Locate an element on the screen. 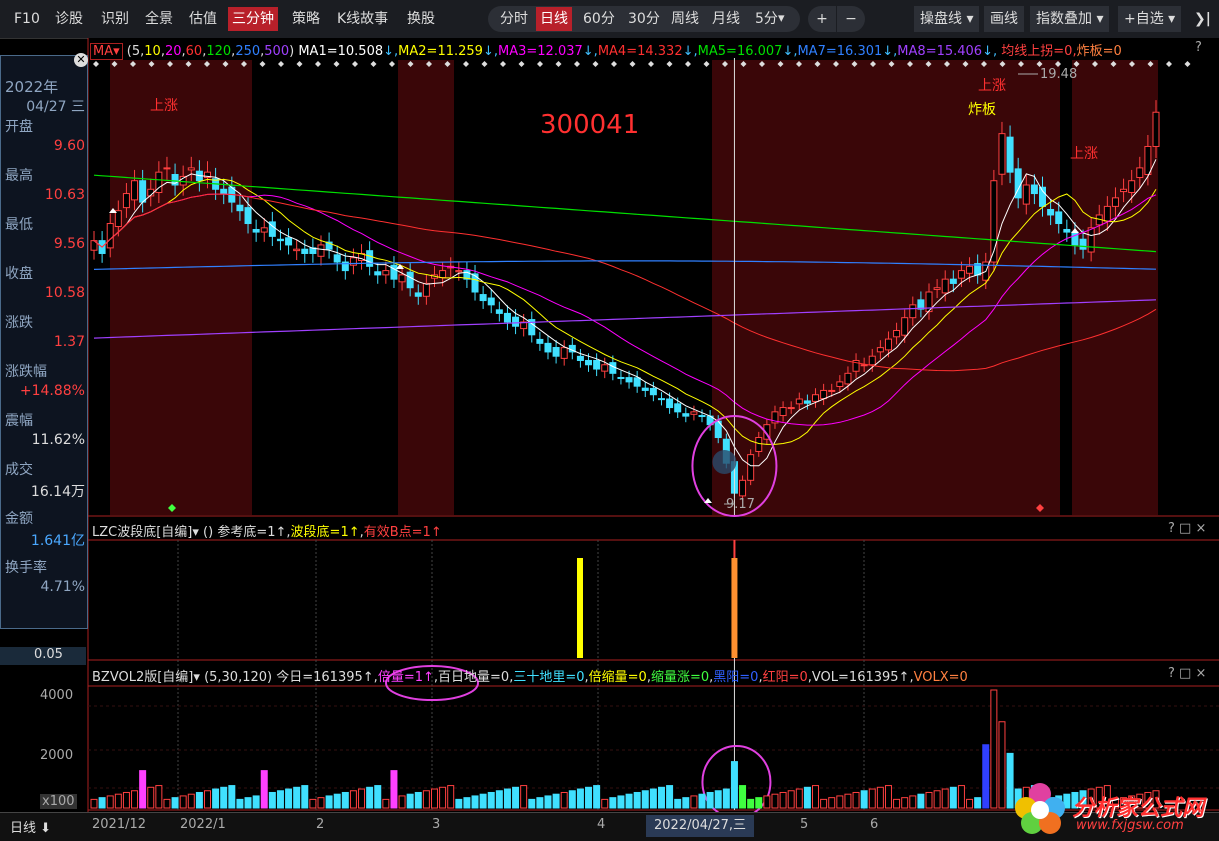  info-label-2: 最低 is located at coordinates (19, 225).